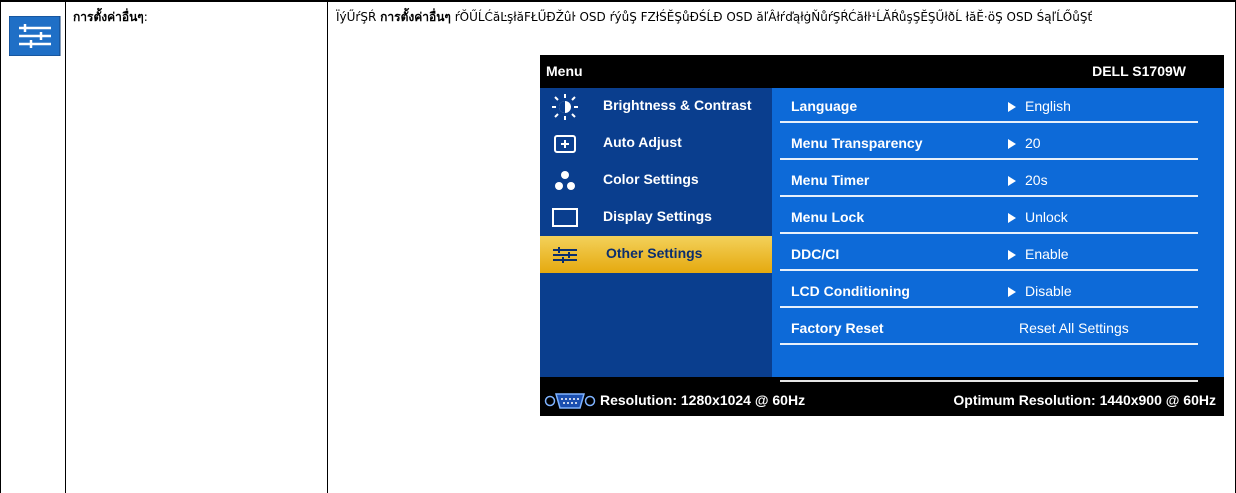  What do you see at coordinates (1048, 106) in the screenshot?
I see `osd-value-text: English` at bounding box center [1048, 106].